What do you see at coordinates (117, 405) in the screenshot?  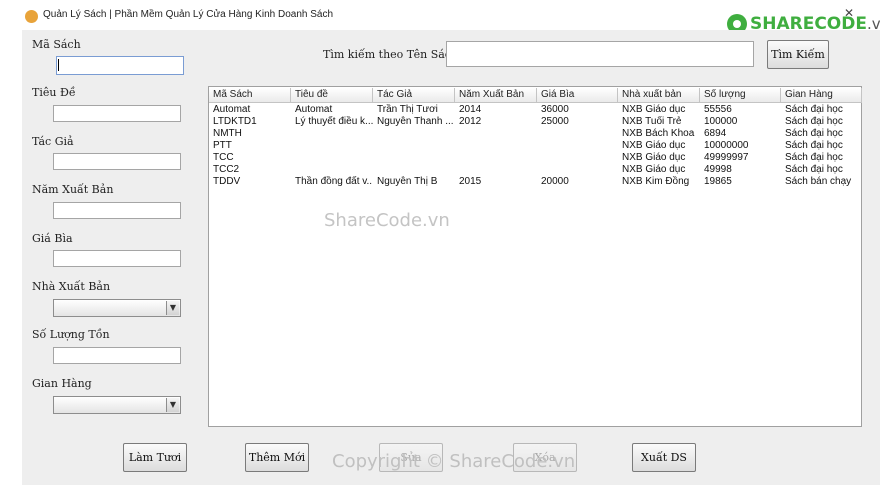 I see `gian-hang-dropdown: ▼` at bounding box center [117, 405].